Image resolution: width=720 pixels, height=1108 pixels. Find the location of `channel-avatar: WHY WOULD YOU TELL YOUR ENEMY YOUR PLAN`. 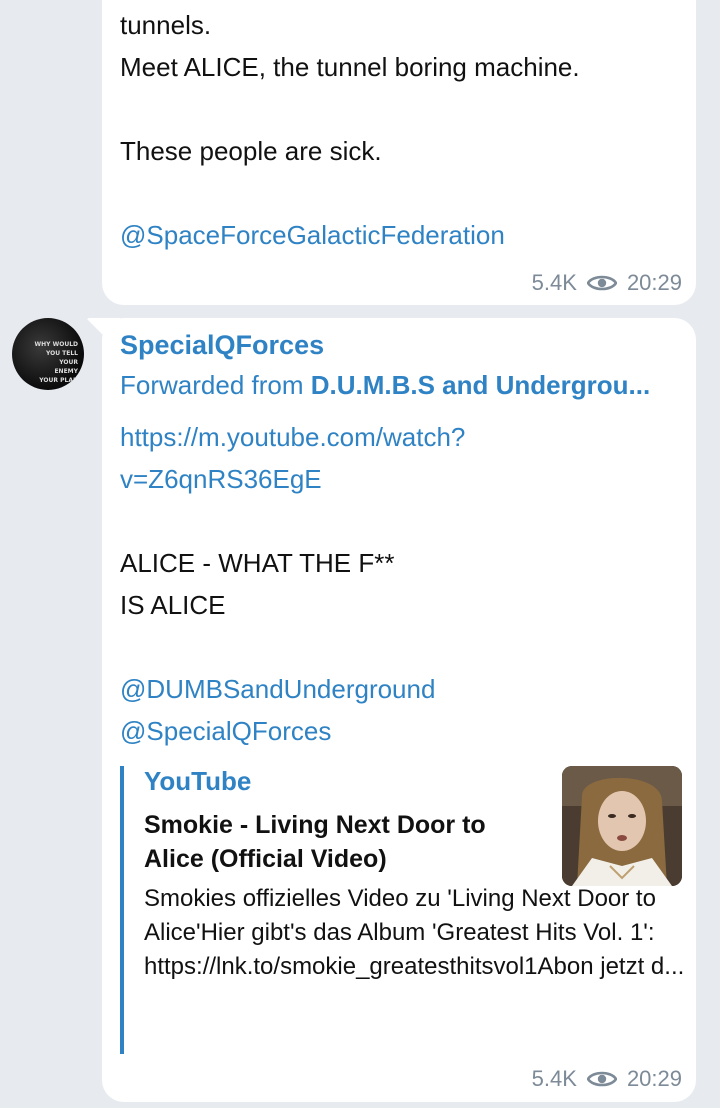

channel-avatar: WHY WOULD YOU TELL YOUR ENEMY YOUR PLAN is located at coordinates (48, 354).